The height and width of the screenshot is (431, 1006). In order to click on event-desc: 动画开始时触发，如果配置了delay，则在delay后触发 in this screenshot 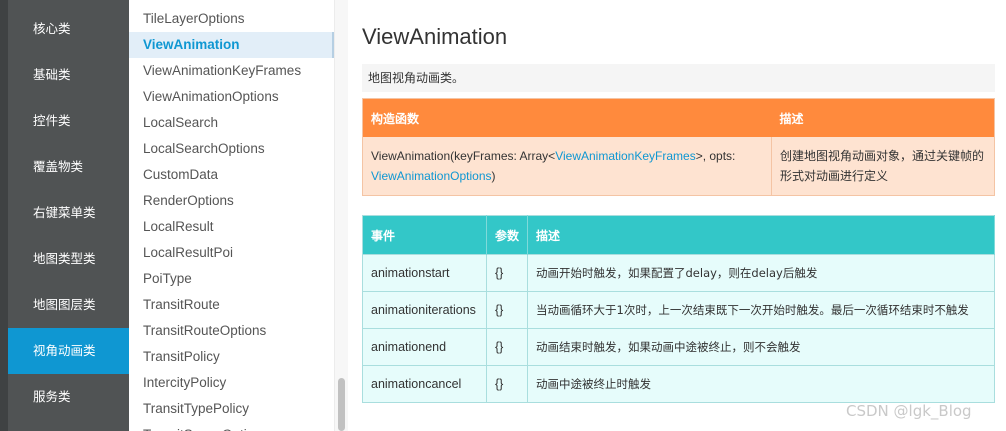, I will do `click(761, 273)`.